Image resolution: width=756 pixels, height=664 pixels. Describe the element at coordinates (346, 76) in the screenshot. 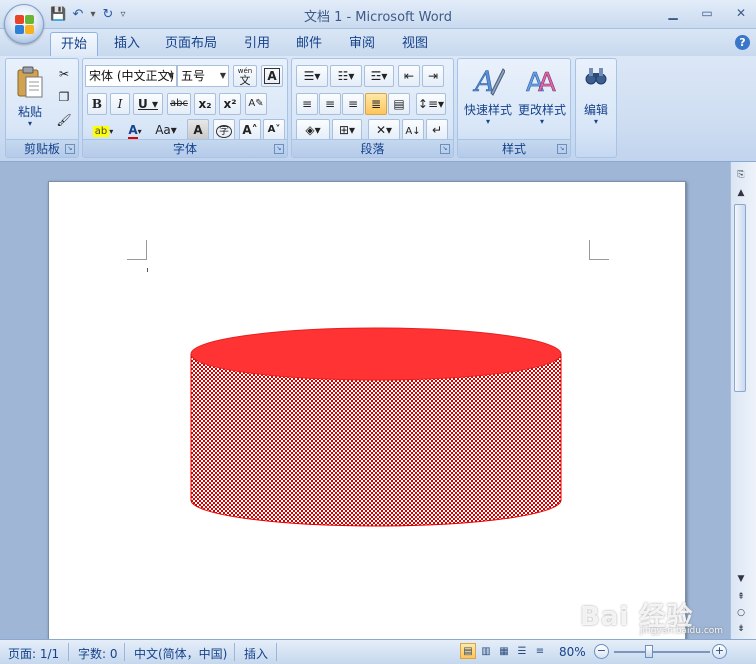

I see `numbering-button: ☷▾` at that location.